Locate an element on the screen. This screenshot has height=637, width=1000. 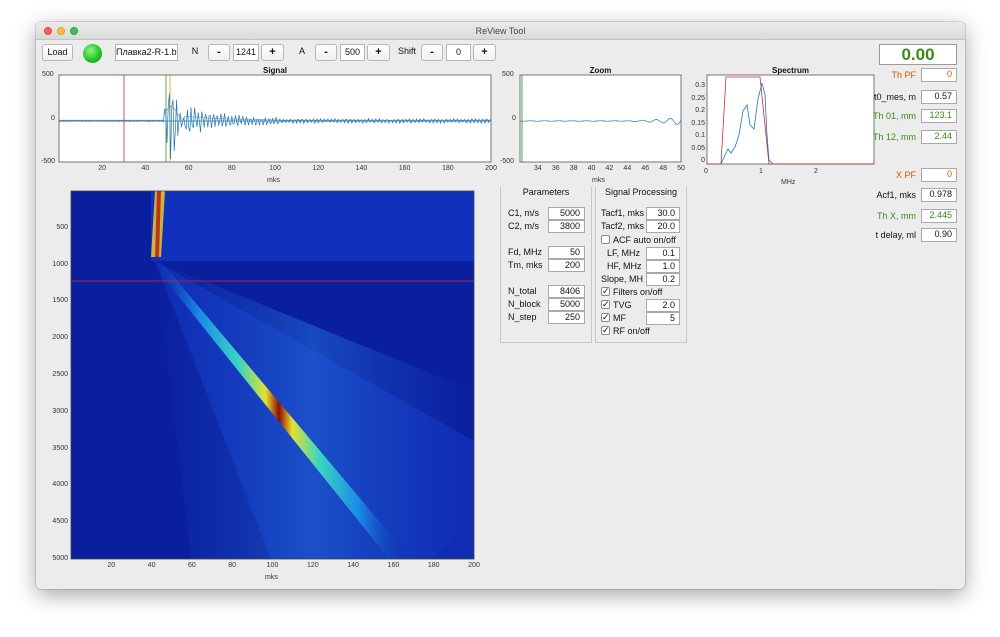
slope-label: Slope, MH is located at coordinates (622, 279).